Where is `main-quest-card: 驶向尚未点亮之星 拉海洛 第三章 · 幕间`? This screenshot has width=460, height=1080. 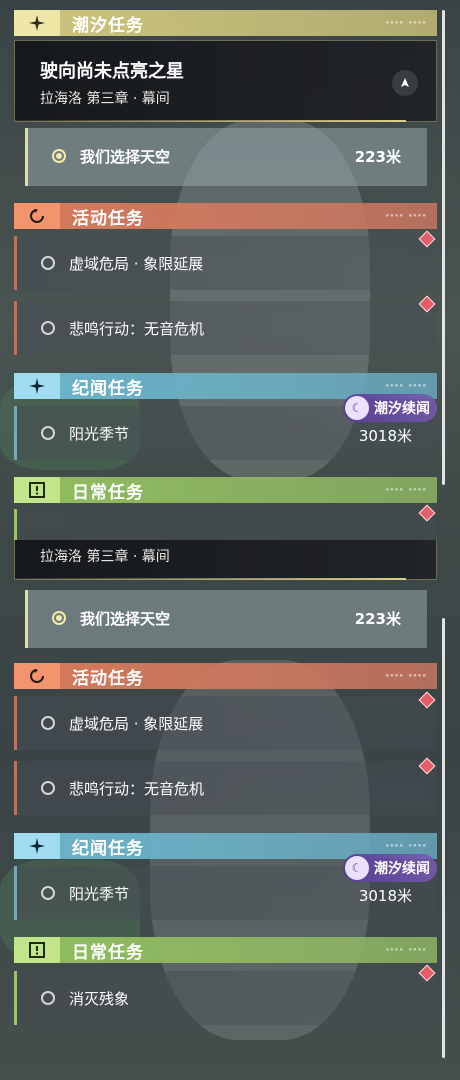
main-quest-card: 驶向尚未点亮之星 拉海洛 第三章 · 幕间 is located at coordinates (225, 81).